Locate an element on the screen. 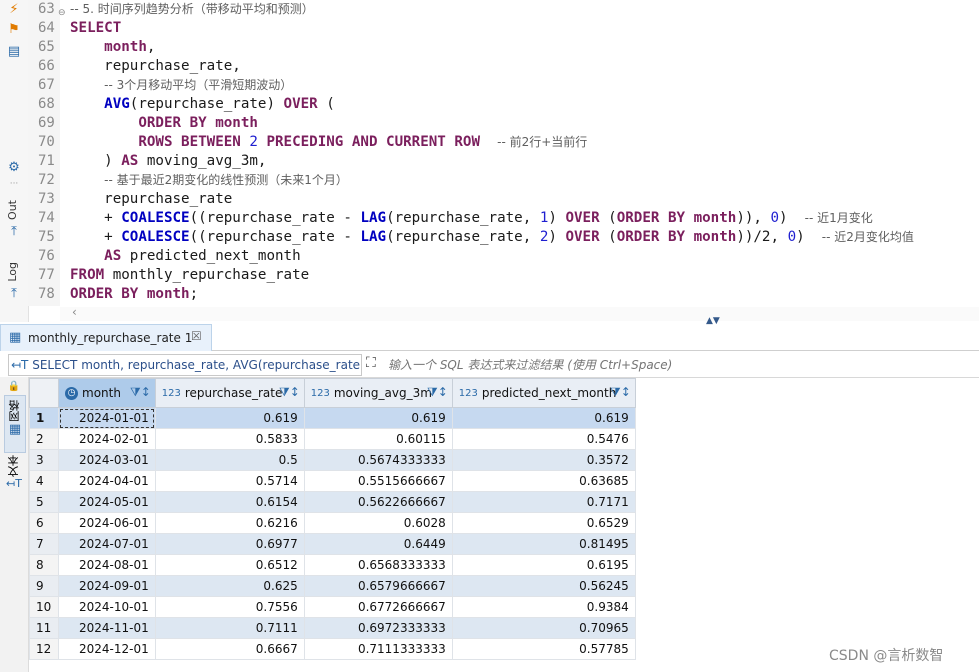 The height and width of the screenshot is (672, 979). save-script-icon: ▤ is located at coordinates (14, 52).